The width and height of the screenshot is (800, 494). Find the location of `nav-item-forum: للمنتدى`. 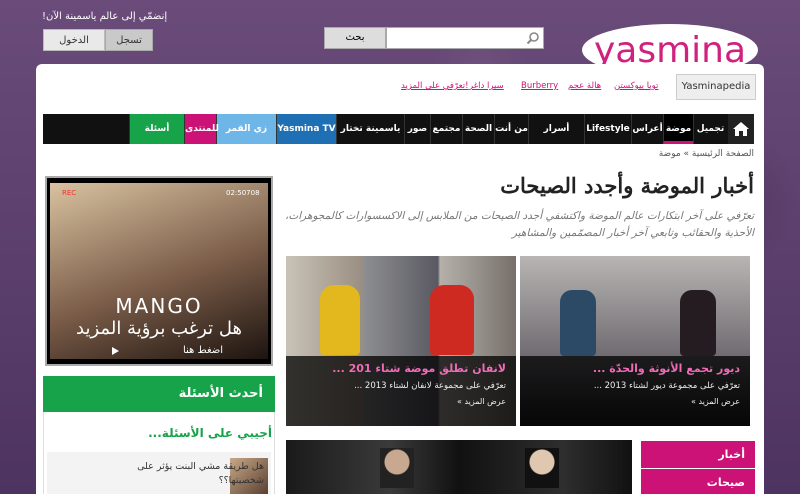

nav-item-forum: للمنتدى is located at coordinates (201, 129).